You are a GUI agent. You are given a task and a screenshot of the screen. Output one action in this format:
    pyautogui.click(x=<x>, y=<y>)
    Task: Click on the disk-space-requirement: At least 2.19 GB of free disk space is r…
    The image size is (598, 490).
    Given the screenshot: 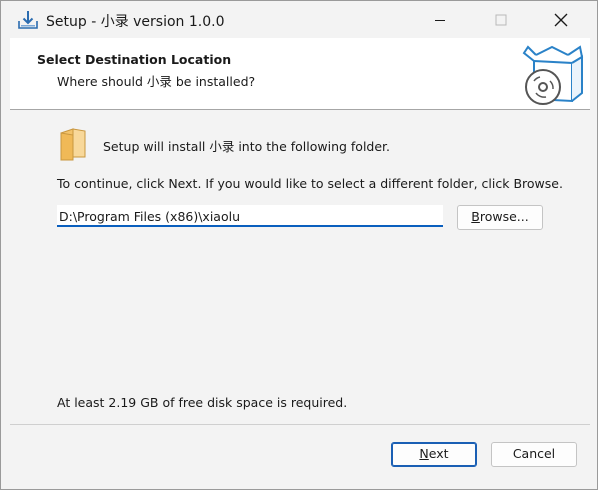 What is the action you would take?
    pyautogui.click(x=202, y=402)
    